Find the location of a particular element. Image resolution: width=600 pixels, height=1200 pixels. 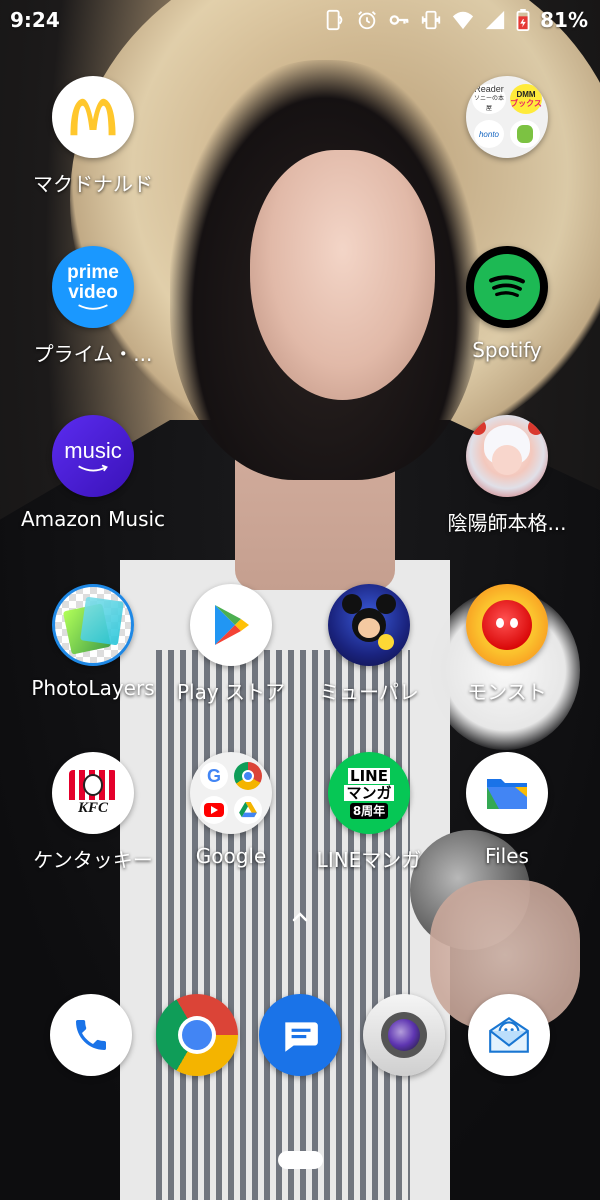

alarm-icon is located at coordinates (367, 20).